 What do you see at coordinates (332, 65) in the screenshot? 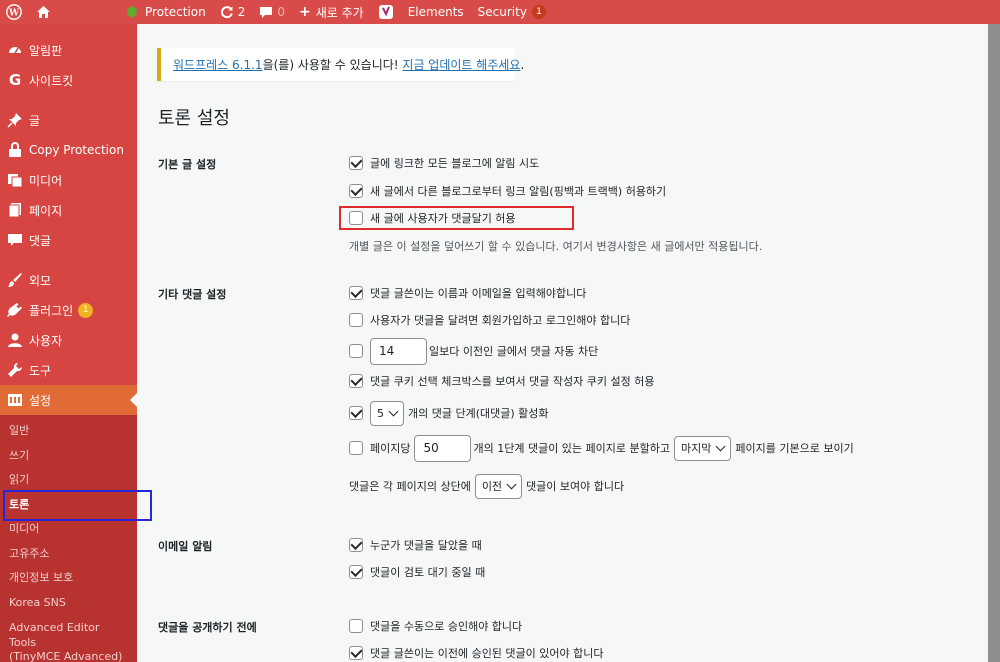
I see `update-notice-text: 을(를) 사용할 수 있습니다!` at bounding box center [332, 65].